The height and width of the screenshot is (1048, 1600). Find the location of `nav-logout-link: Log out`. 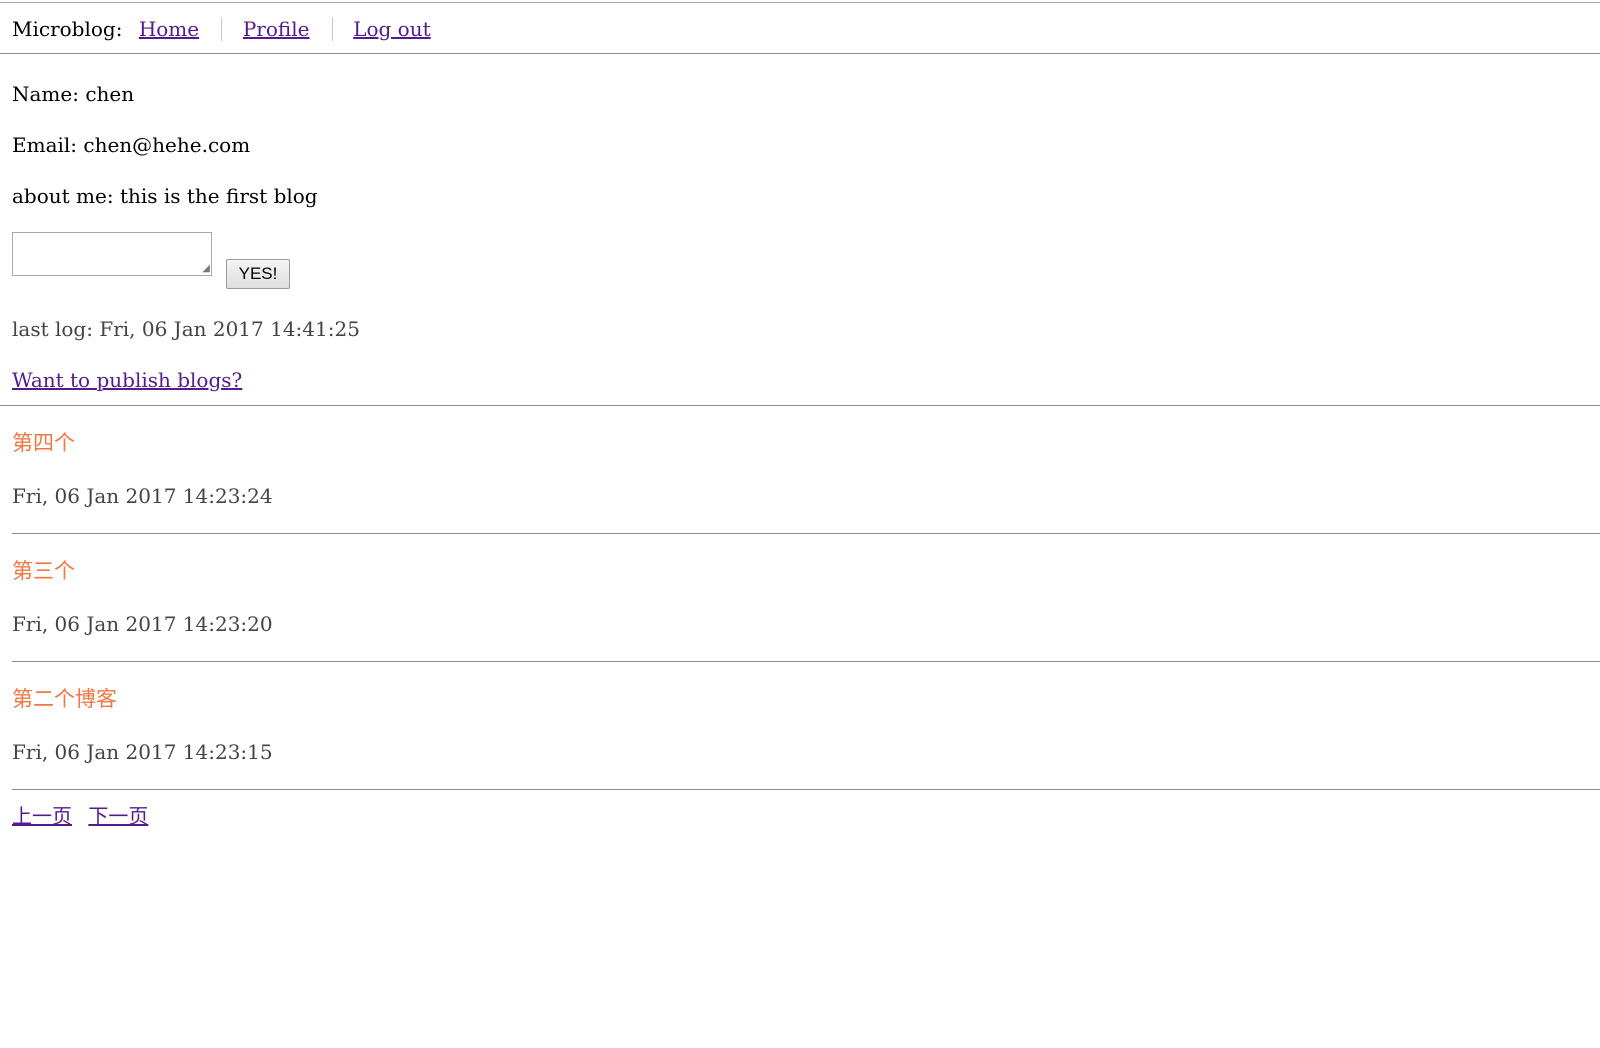

nav-logout-link: Log out is located at coordinates (391, 29).